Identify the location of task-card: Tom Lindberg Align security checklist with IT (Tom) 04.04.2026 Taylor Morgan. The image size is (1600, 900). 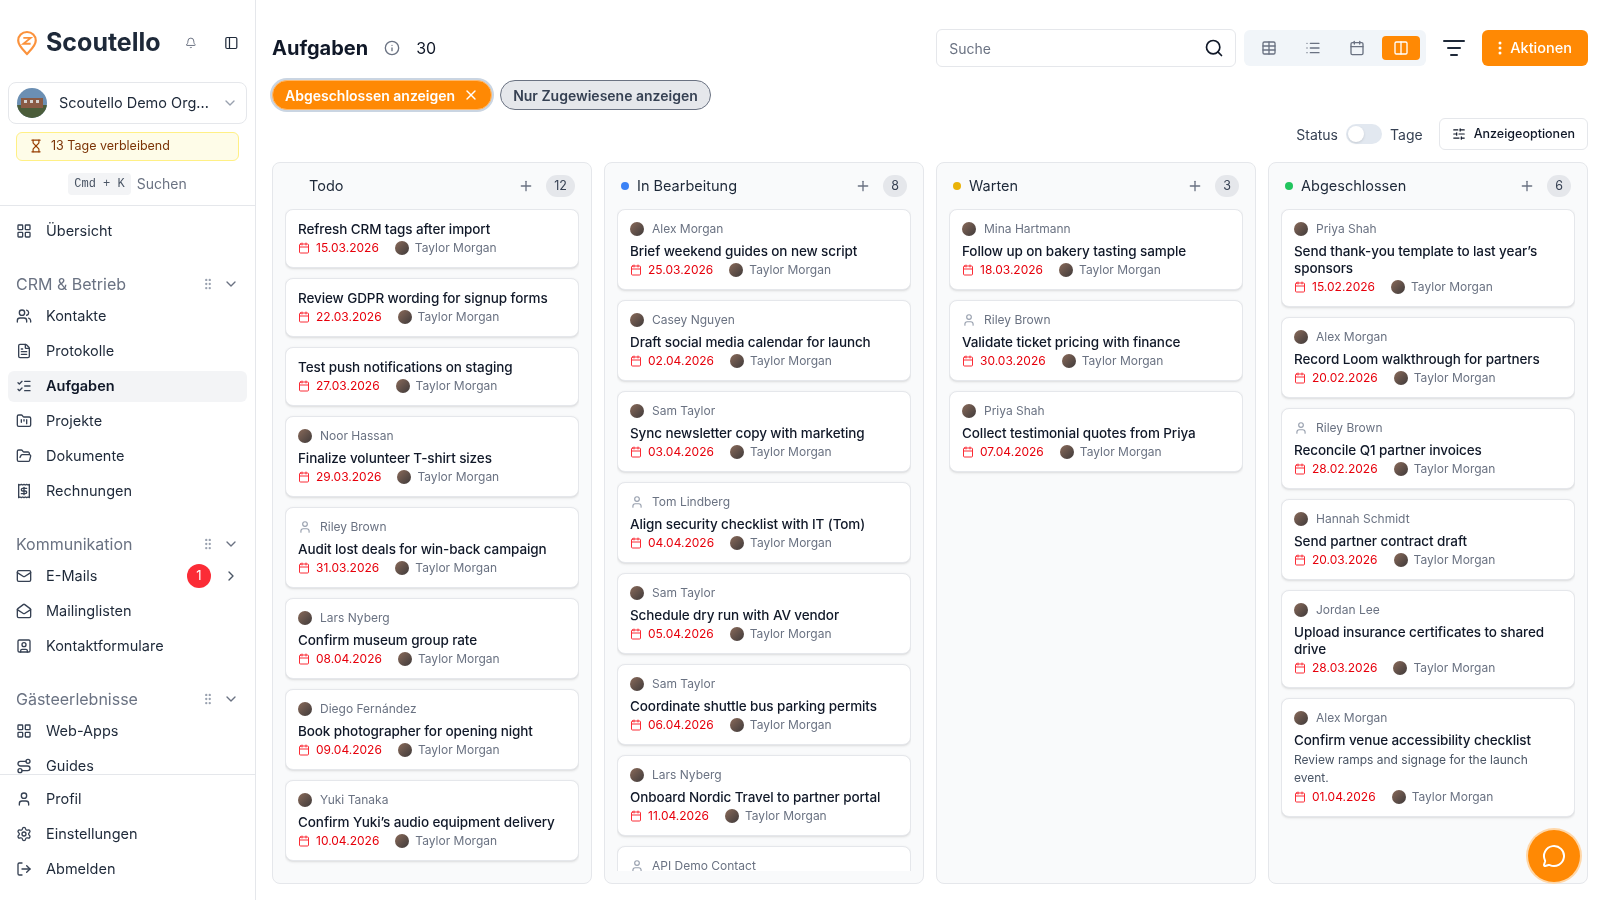
(764, 522).